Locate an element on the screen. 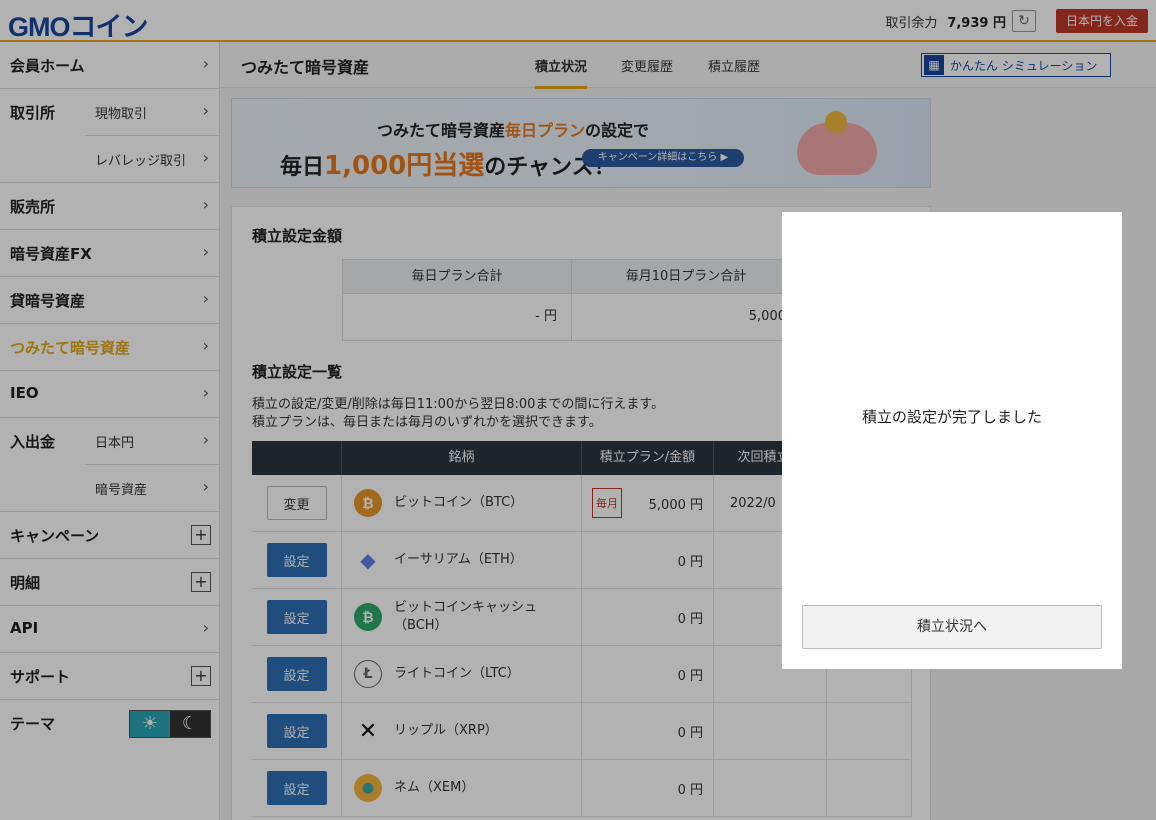 The width and height of the screenshot is (1156, 820). completion-message: 積立の設定が完了しました is located at coordinates (951, 417).